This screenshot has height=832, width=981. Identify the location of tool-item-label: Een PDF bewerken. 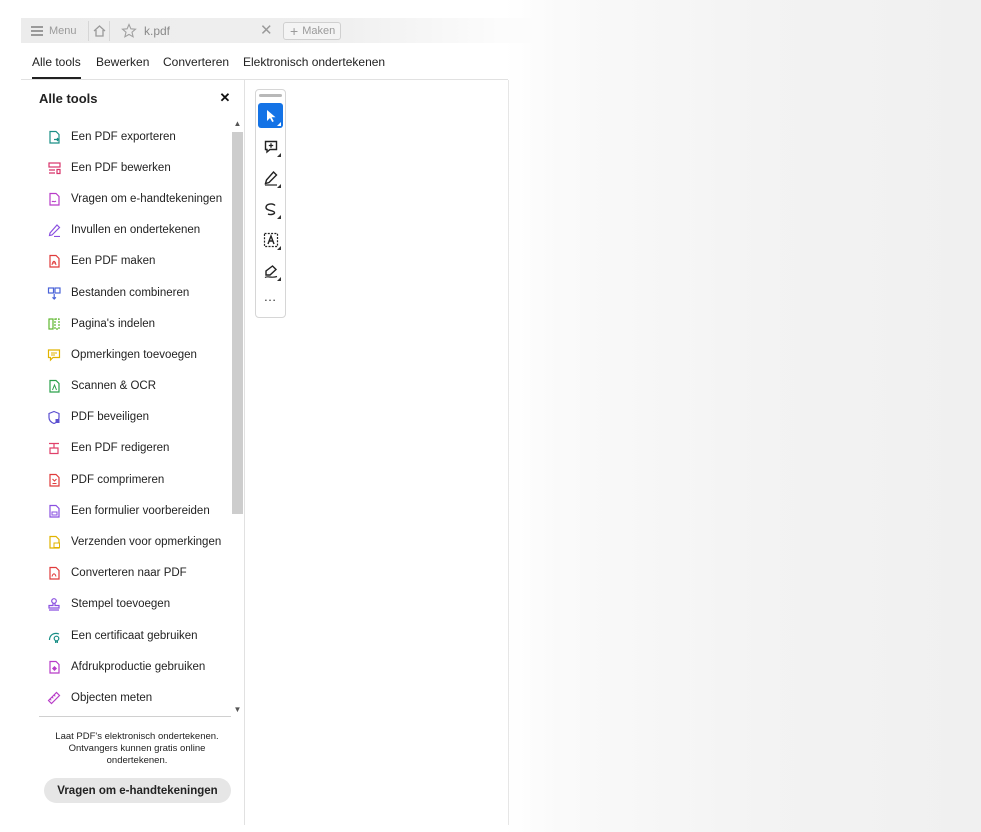
(121, 167).